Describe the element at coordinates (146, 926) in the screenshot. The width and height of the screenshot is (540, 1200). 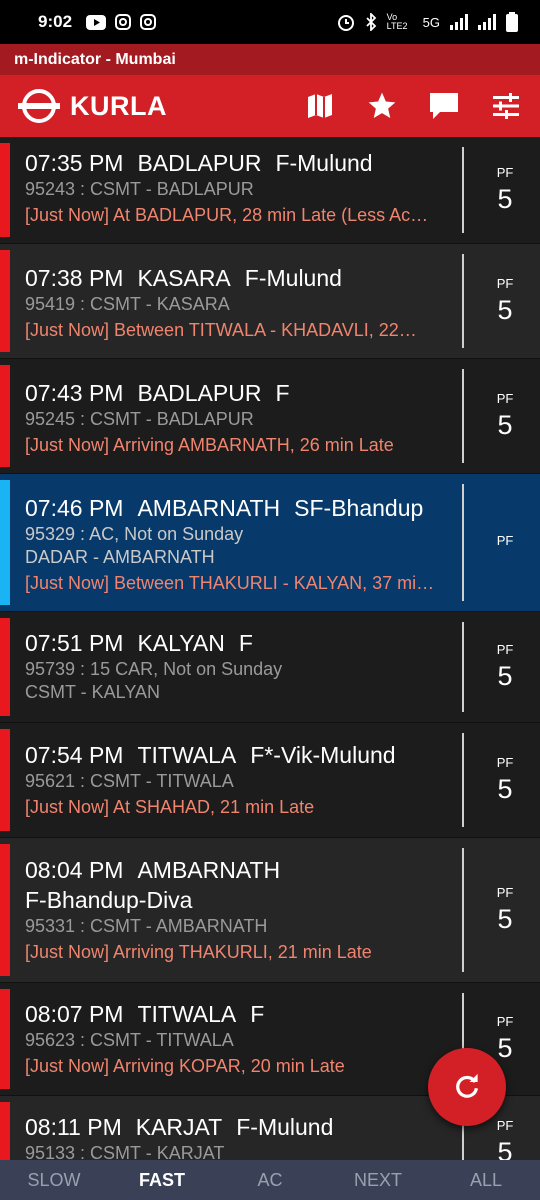
I see `train-route: 95331 : CSMT - AMBARNATH` at that location.